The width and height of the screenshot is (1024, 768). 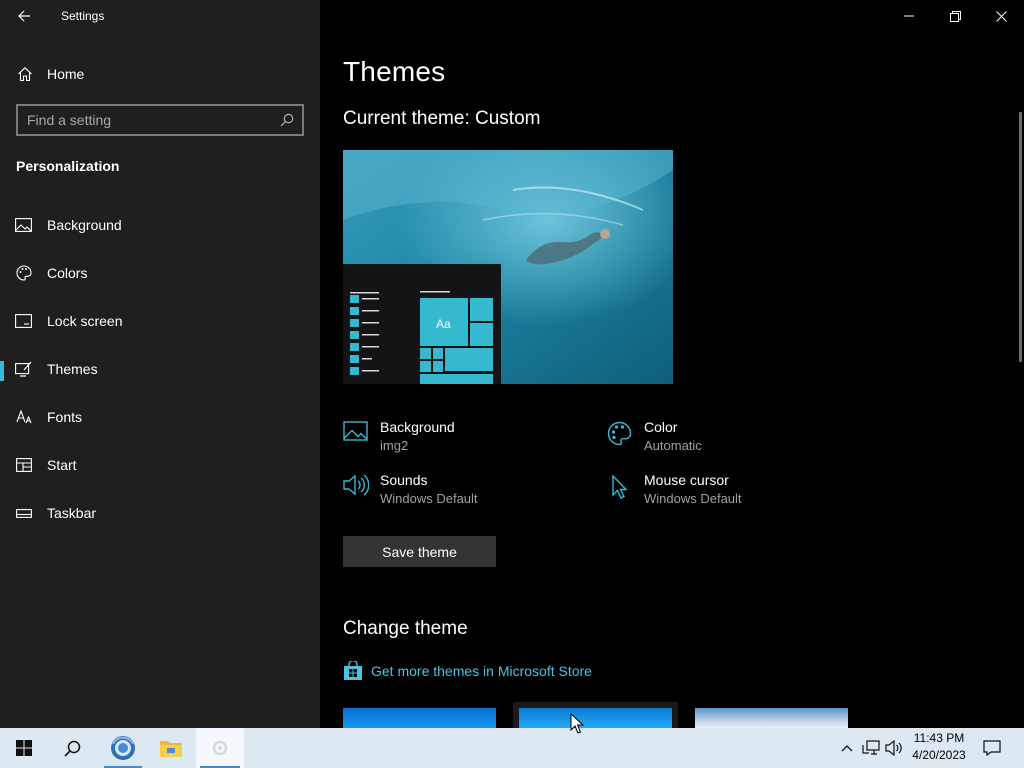 What do you see at coordinates (160, 74) in the screenshot?
I see `sidebar-home: Home` at bounding box center [160, 74].